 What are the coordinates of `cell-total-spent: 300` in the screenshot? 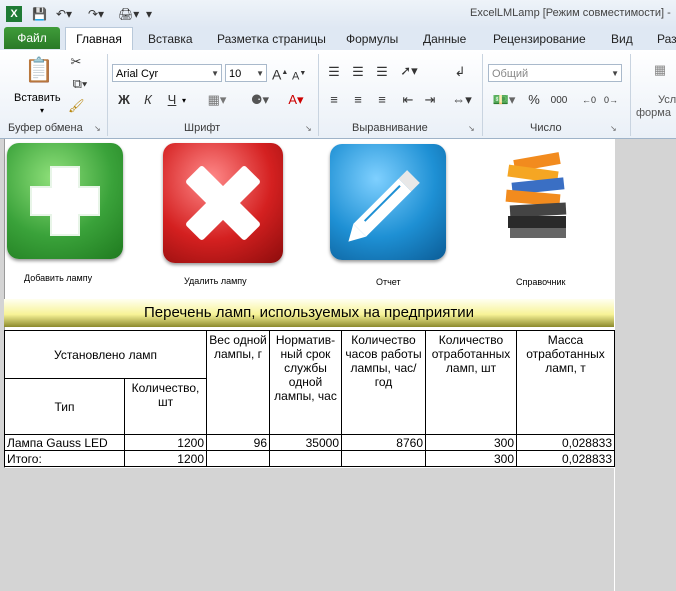 It's located at (471, 458).